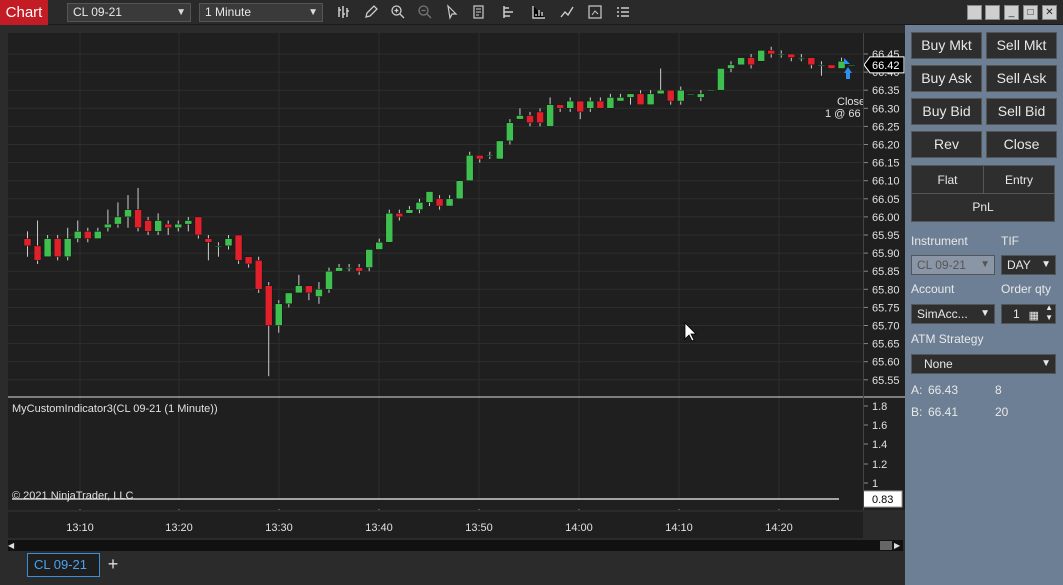  What do you see at coordinates (1028, 314) in the screenshot?
I see `order-qty-stepper: 1 ▦ ▲ ▼` at bounding box center [1028, 314].